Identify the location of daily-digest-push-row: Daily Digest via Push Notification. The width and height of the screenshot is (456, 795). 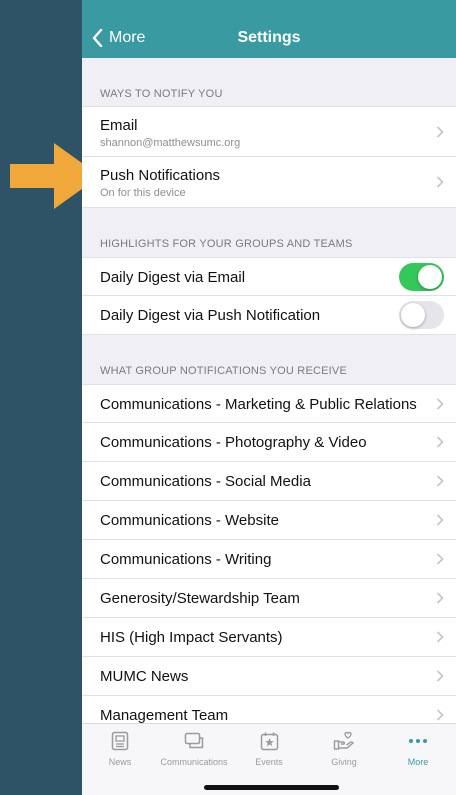
(269, 315).